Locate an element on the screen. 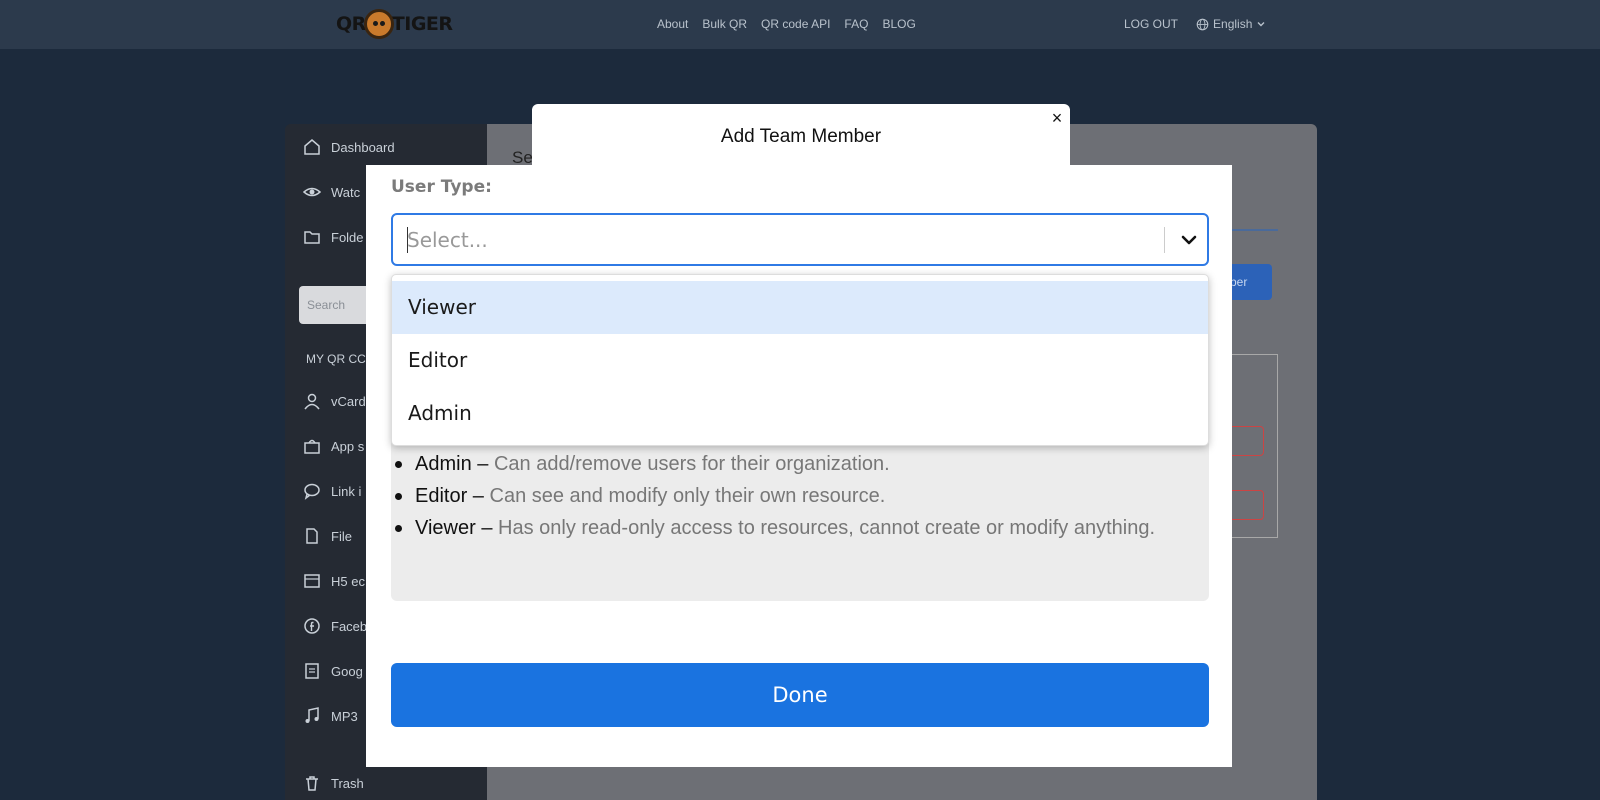  sidebar-item-file: File is located at coordinates (327, 536).